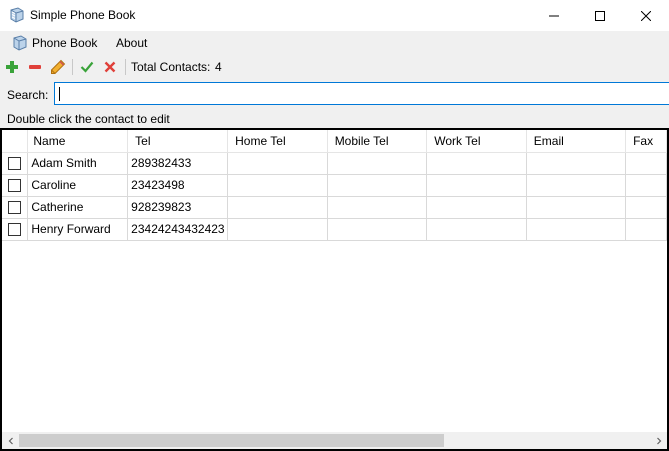  I want to click on menu-phone-book-label: Phone Book, so click(65, 43).